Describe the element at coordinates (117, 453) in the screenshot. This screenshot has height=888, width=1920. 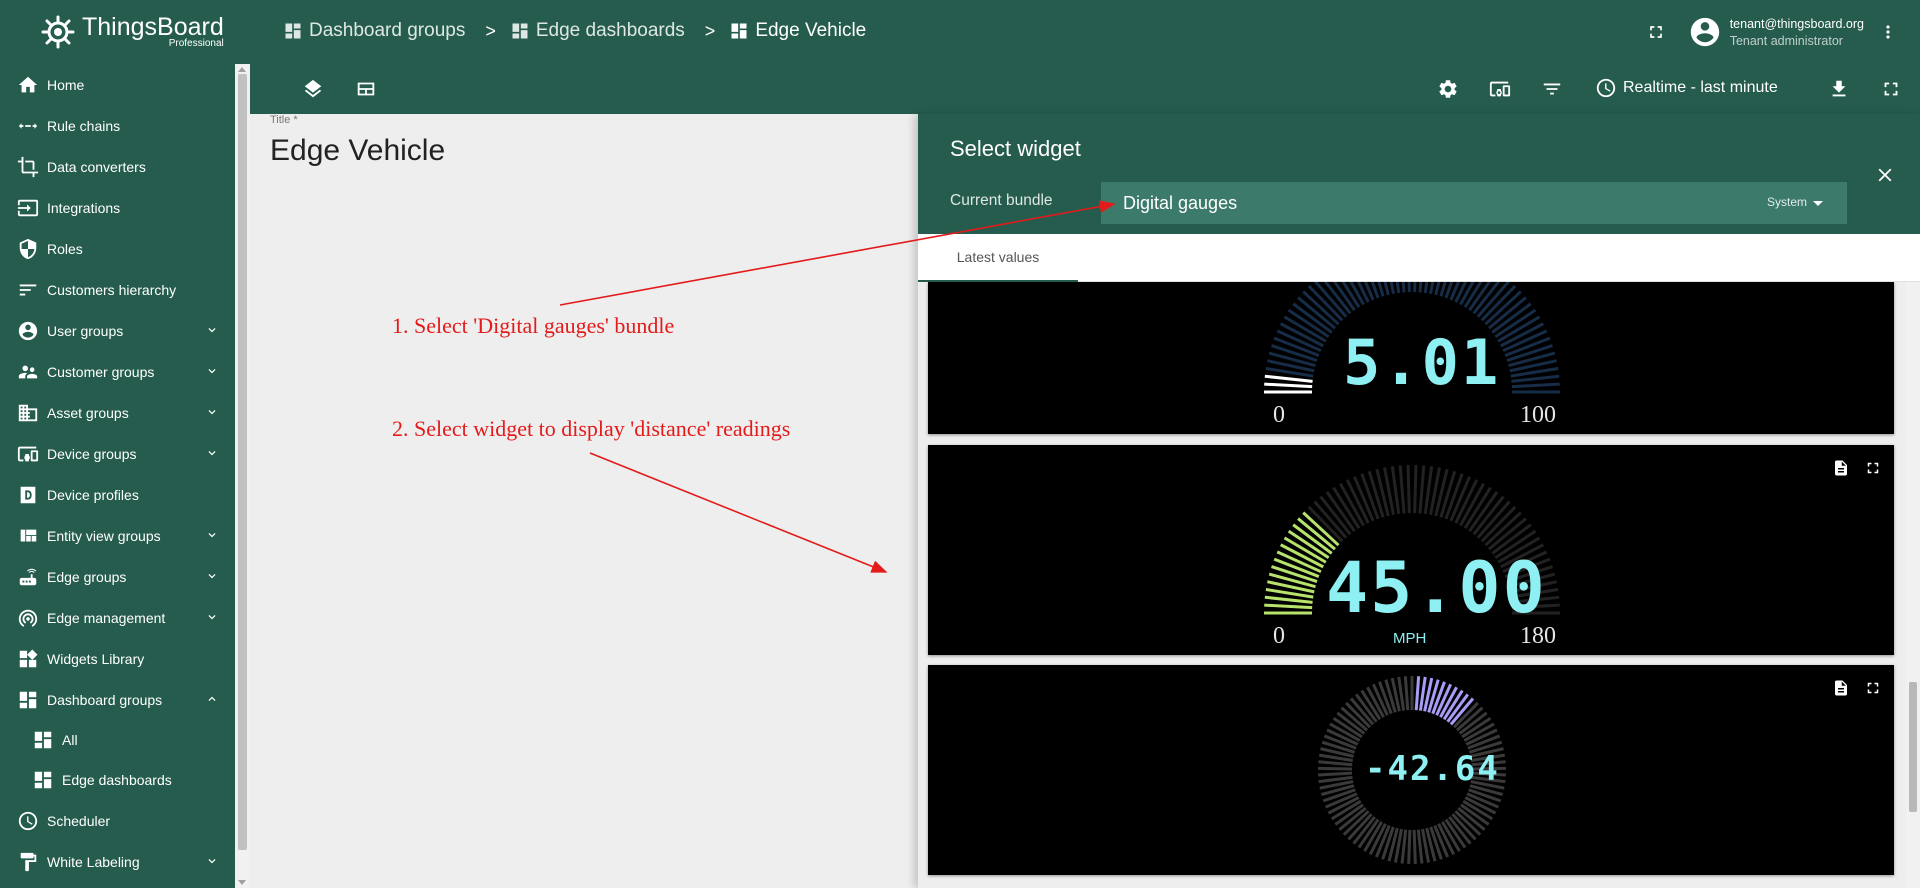
I see `sidebar-item-device-groups: Device groups` at that location.